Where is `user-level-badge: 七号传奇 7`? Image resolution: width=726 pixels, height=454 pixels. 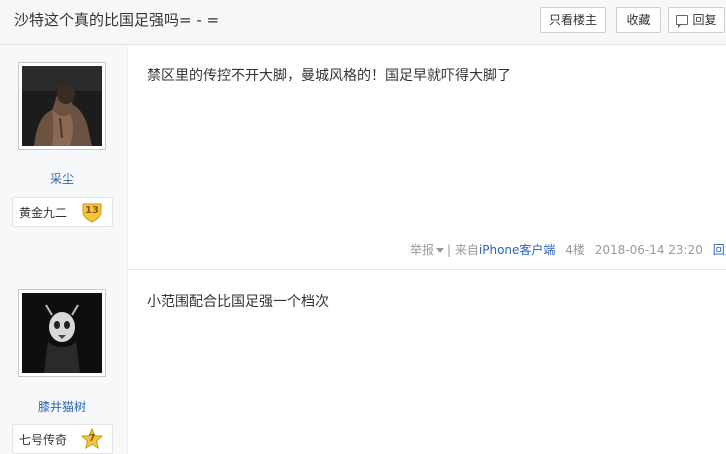
user-level-badge: 七号传奇 7 is located at coordinates (62, 439).